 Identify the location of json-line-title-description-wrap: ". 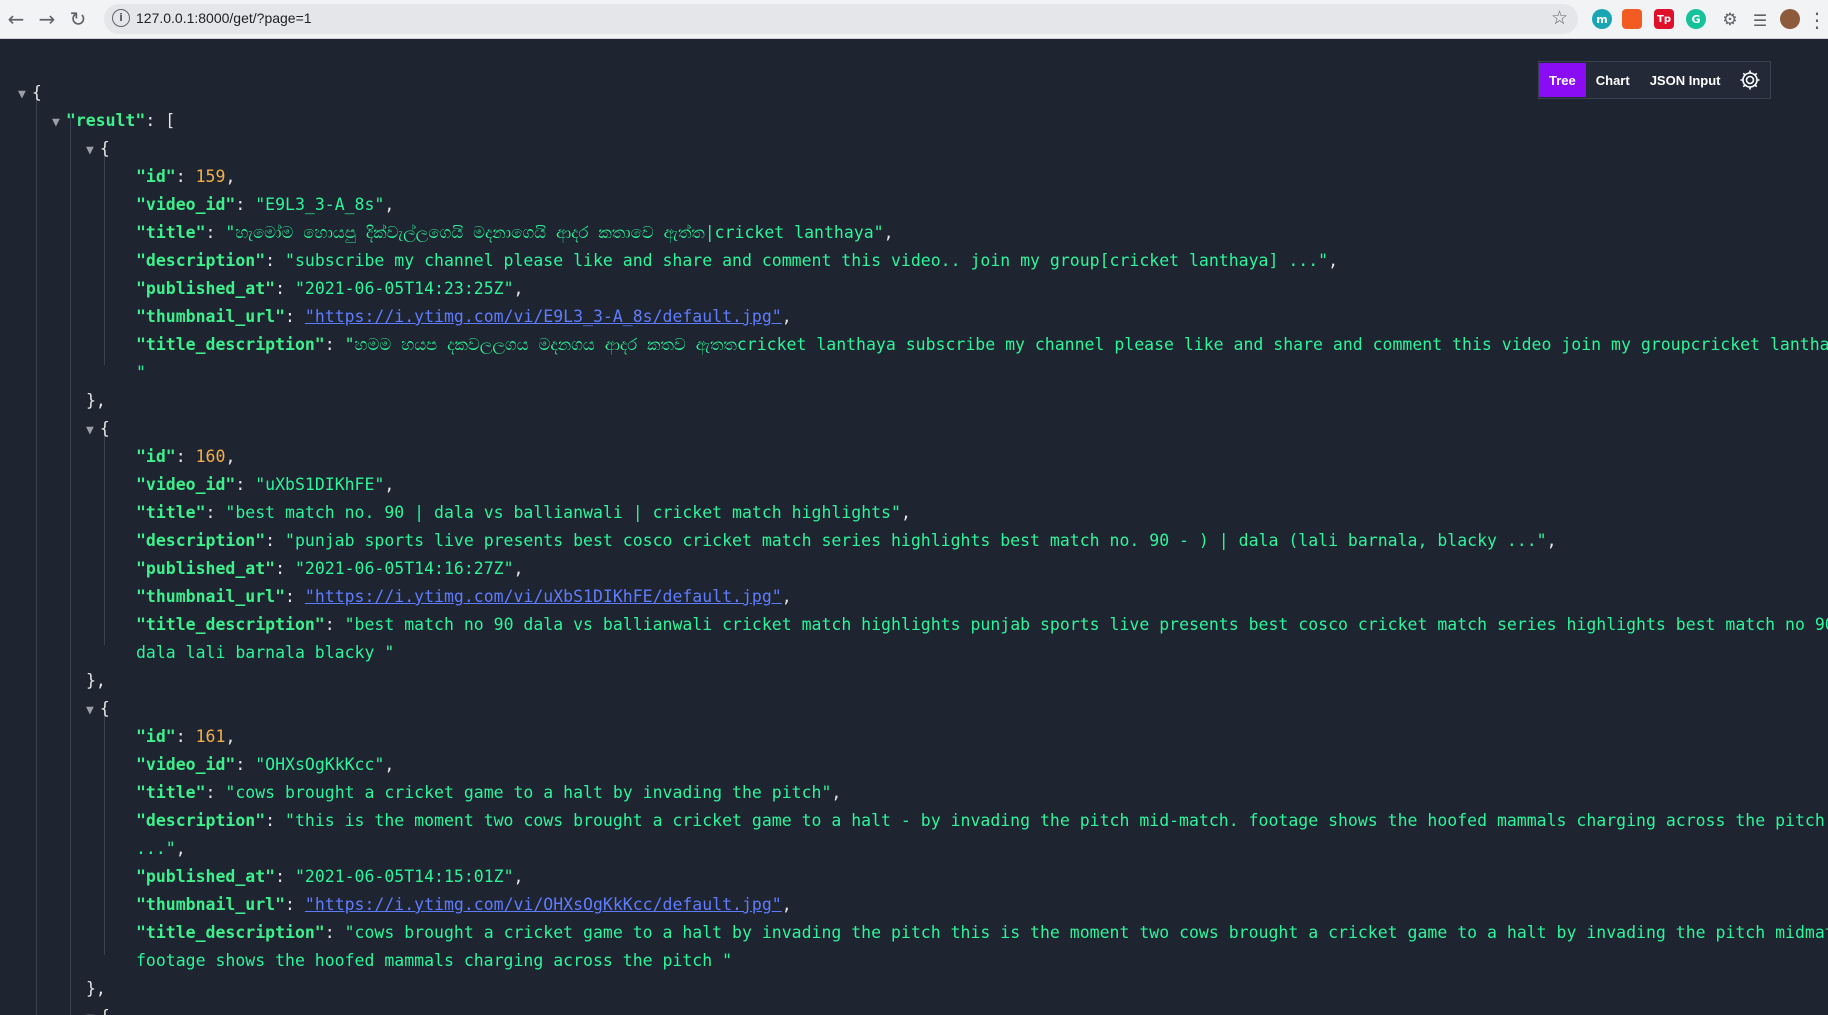
(141, 373).